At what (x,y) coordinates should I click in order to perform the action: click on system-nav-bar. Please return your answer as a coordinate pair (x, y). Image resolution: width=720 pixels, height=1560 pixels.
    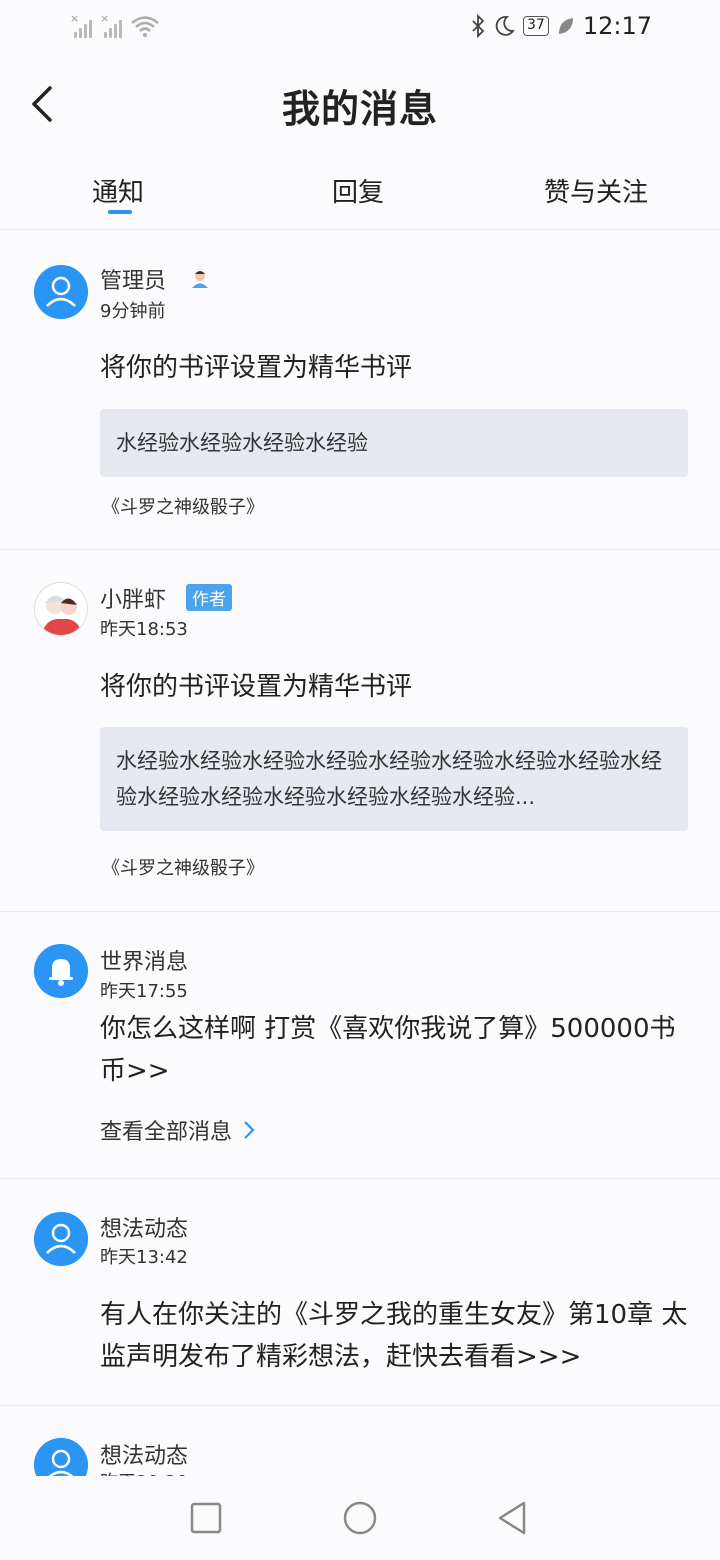
    Looking at the image, I should click on (360, 1518).